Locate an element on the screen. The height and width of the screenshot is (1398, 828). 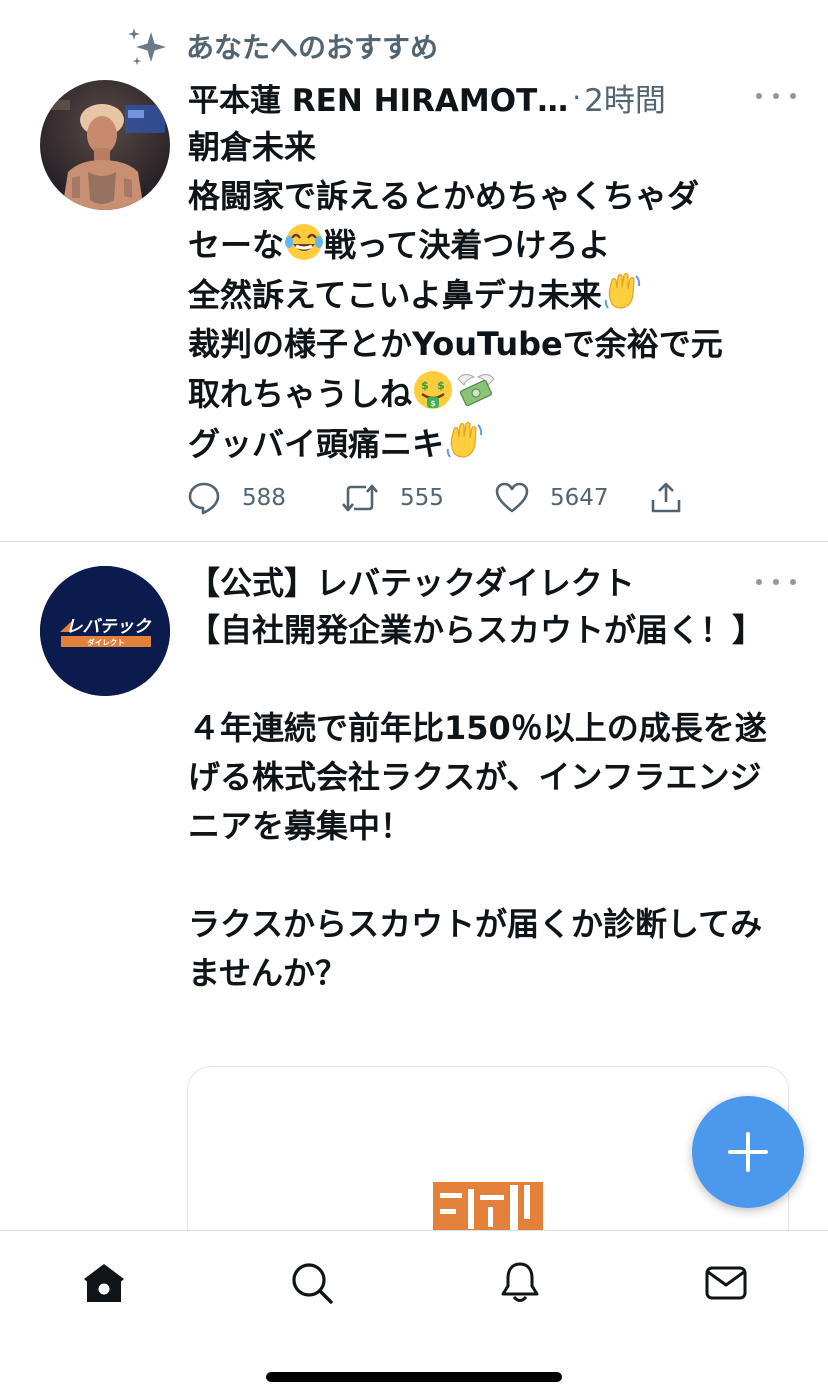
author-name: 【公式】レバテックダイレクト is located at coordinates (411, 581).